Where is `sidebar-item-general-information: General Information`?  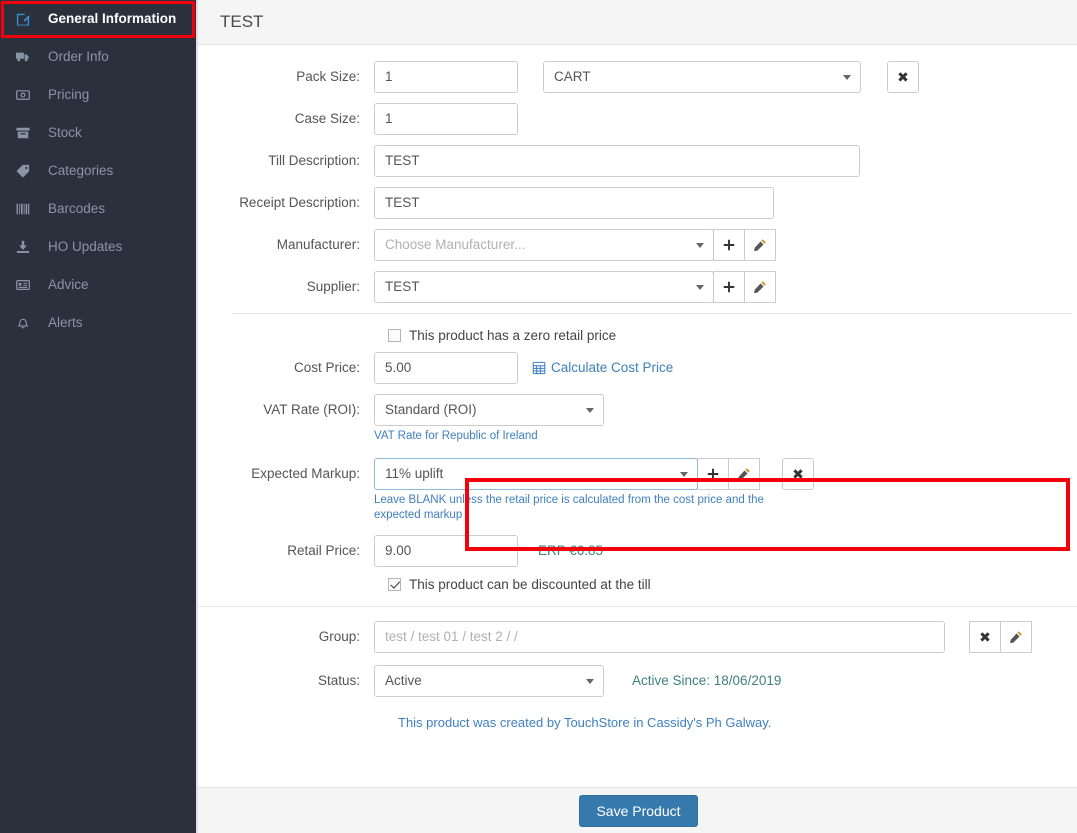
sidebar-item-general-information: General Information is located at coordinates (98, 19).